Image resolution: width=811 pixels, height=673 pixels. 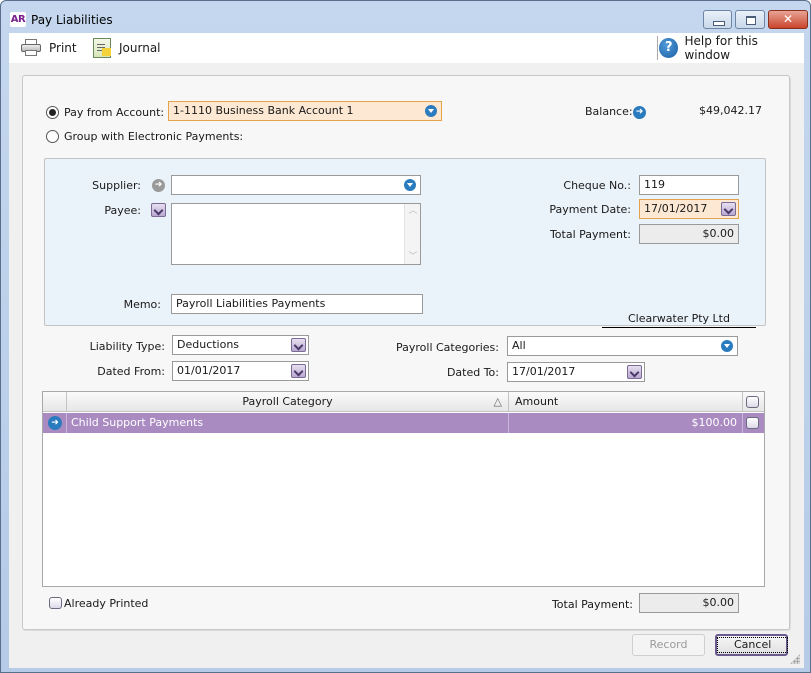 What do you see at coordinates (288, 402) in the screenshot?
I see `column-header-payroll-category: Payroll Category △` at bounding box center [288, 402].